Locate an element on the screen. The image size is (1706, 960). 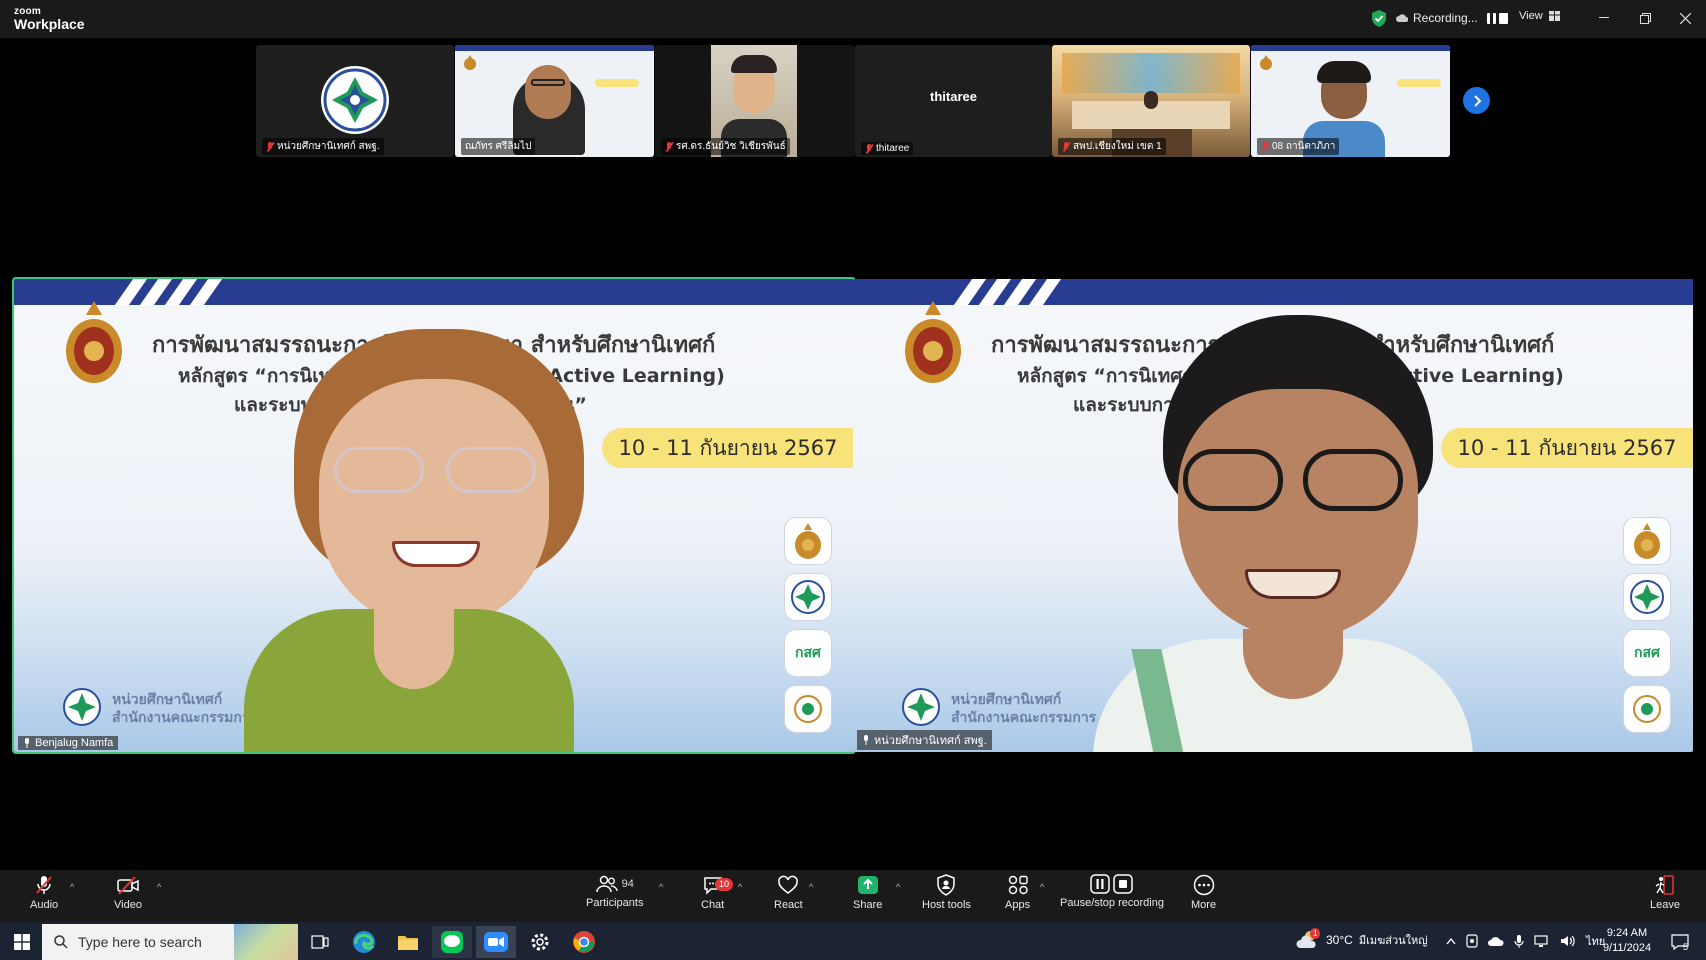
line-app-button is located at coordinates (452, 942).